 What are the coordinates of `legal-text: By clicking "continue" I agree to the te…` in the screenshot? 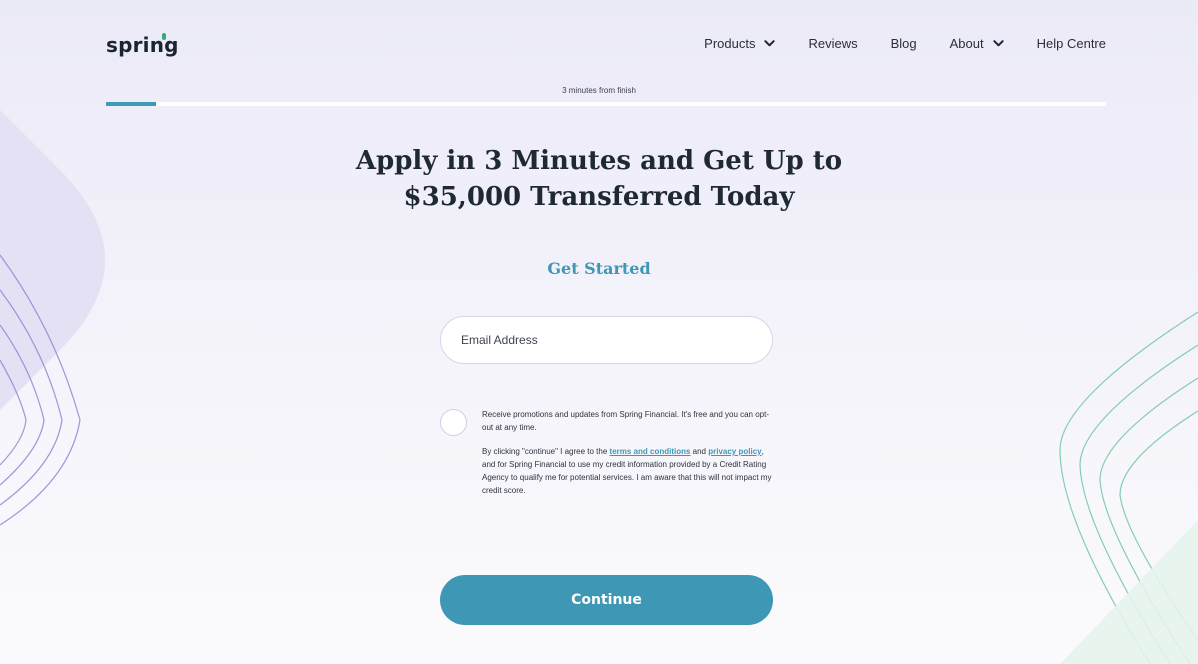 It's located at (629, 471).